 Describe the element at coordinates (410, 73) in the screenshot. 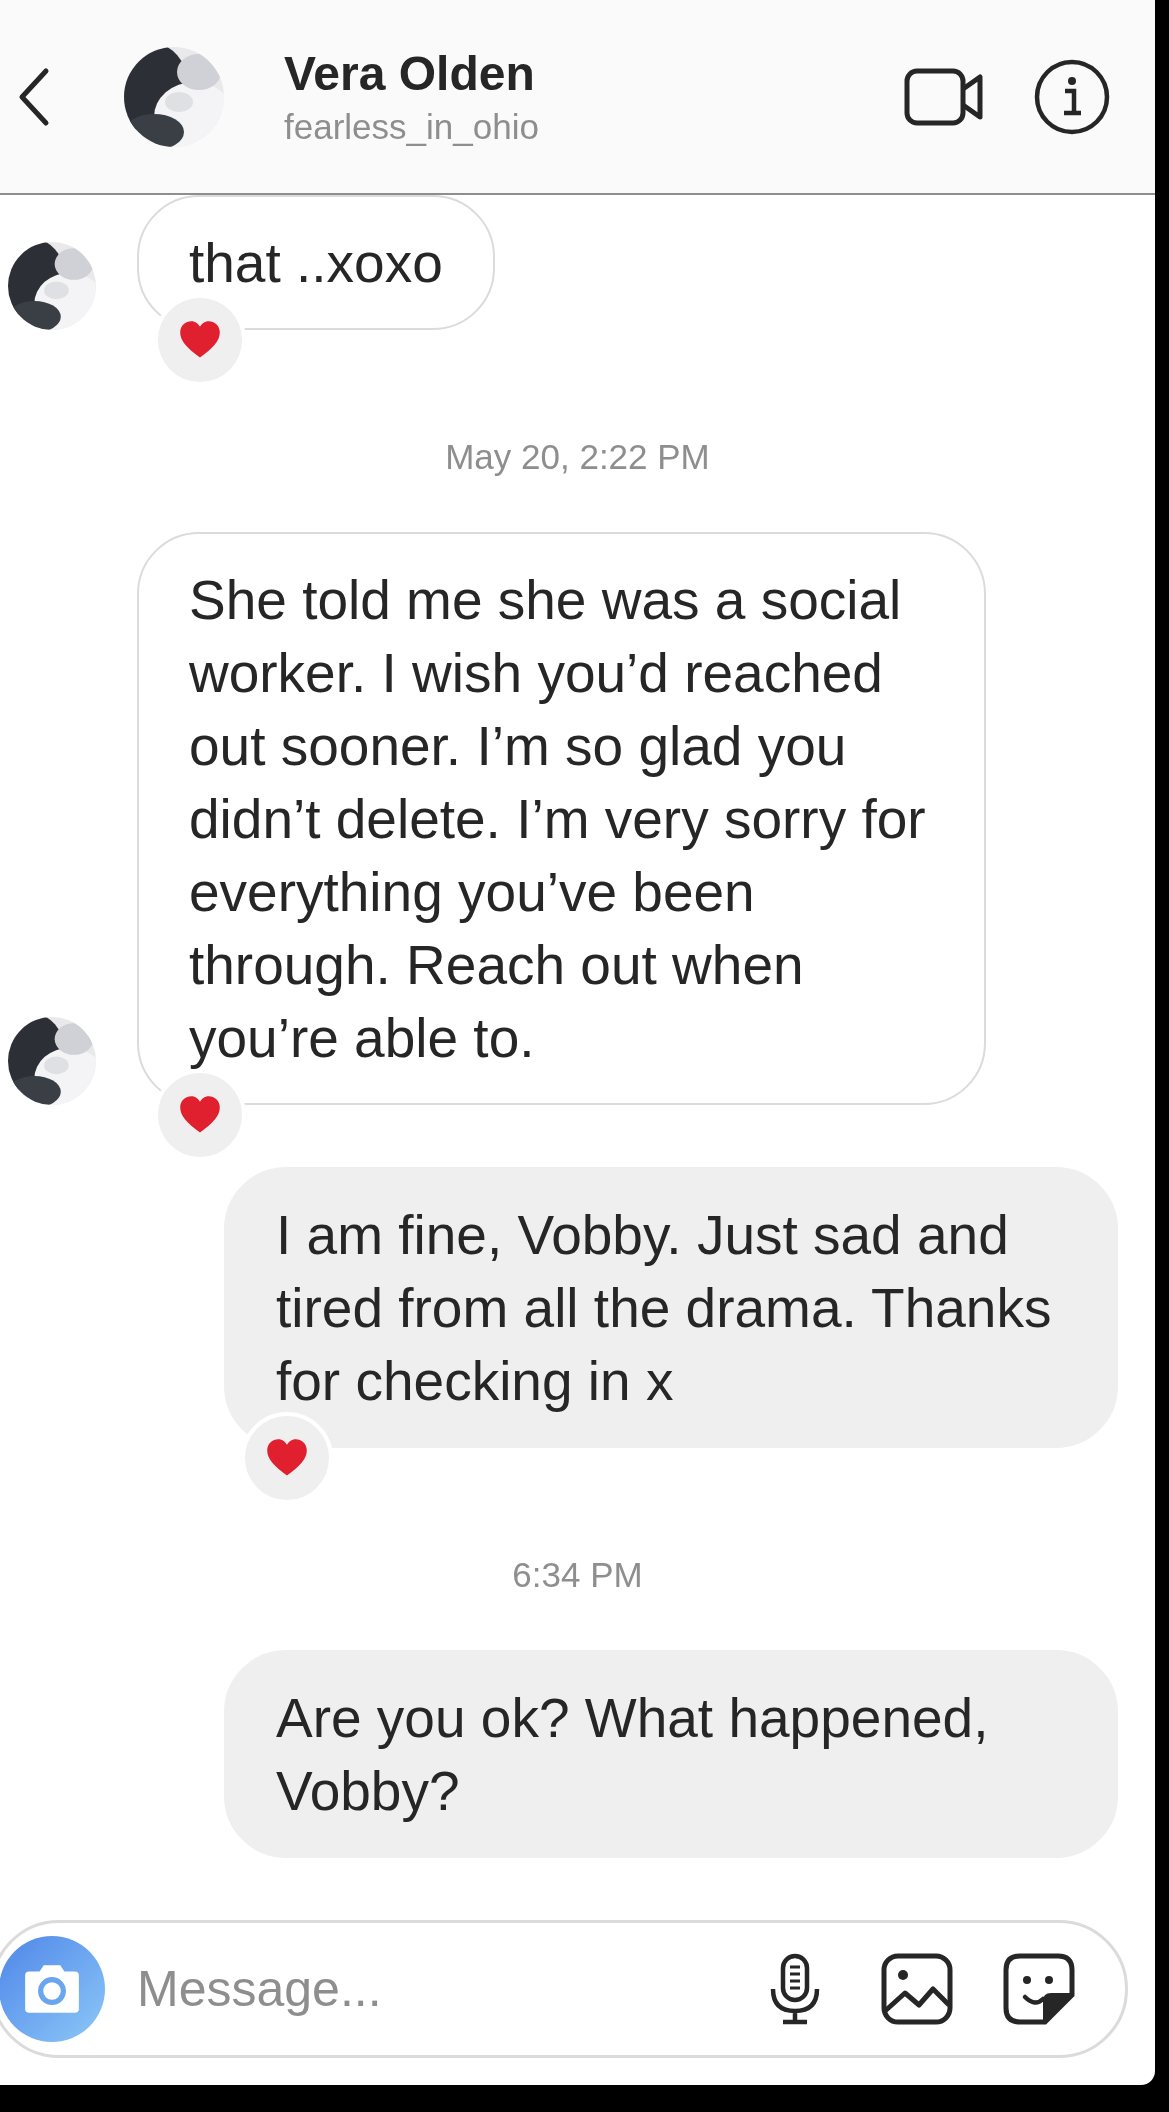

I see `contact-name: Vera Olden` at that location.